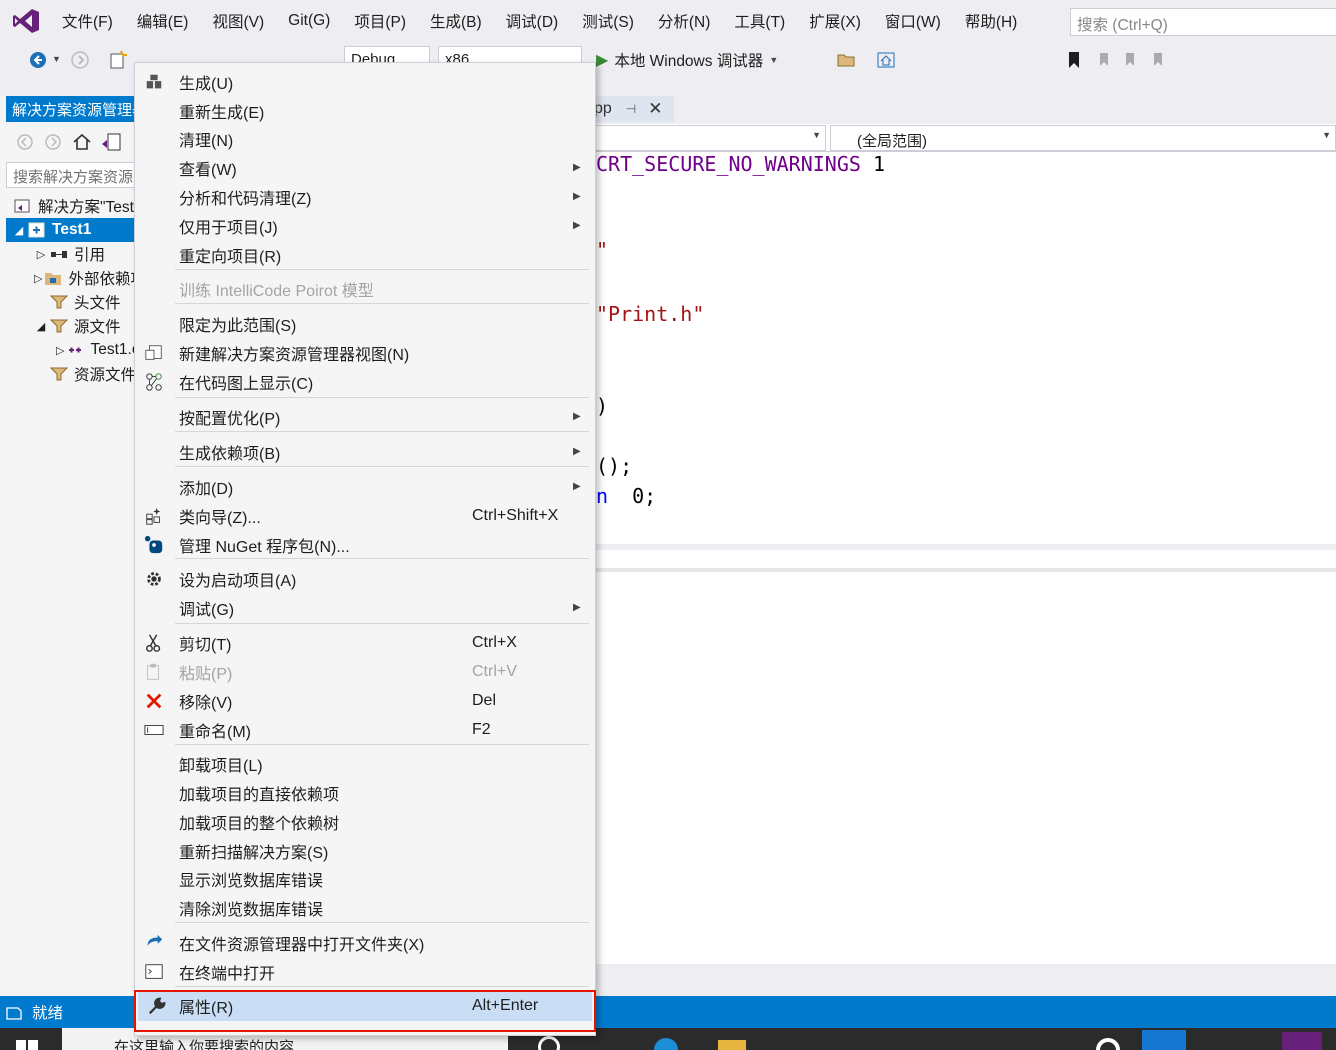 The image size is (1336, 1050). What do you see at coordinates (365, 763) in the screenshot?
I see `context-menu-item: 卸载项目(L)` at bounding box center [365, 763].